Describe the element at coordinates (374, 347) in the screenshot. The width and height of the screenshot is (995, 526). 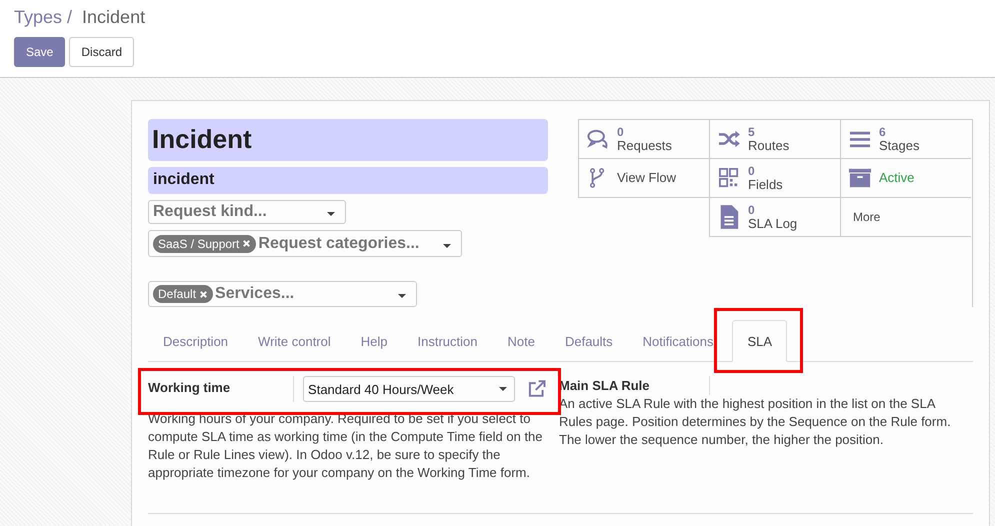
I see `tab: Help` at that location.